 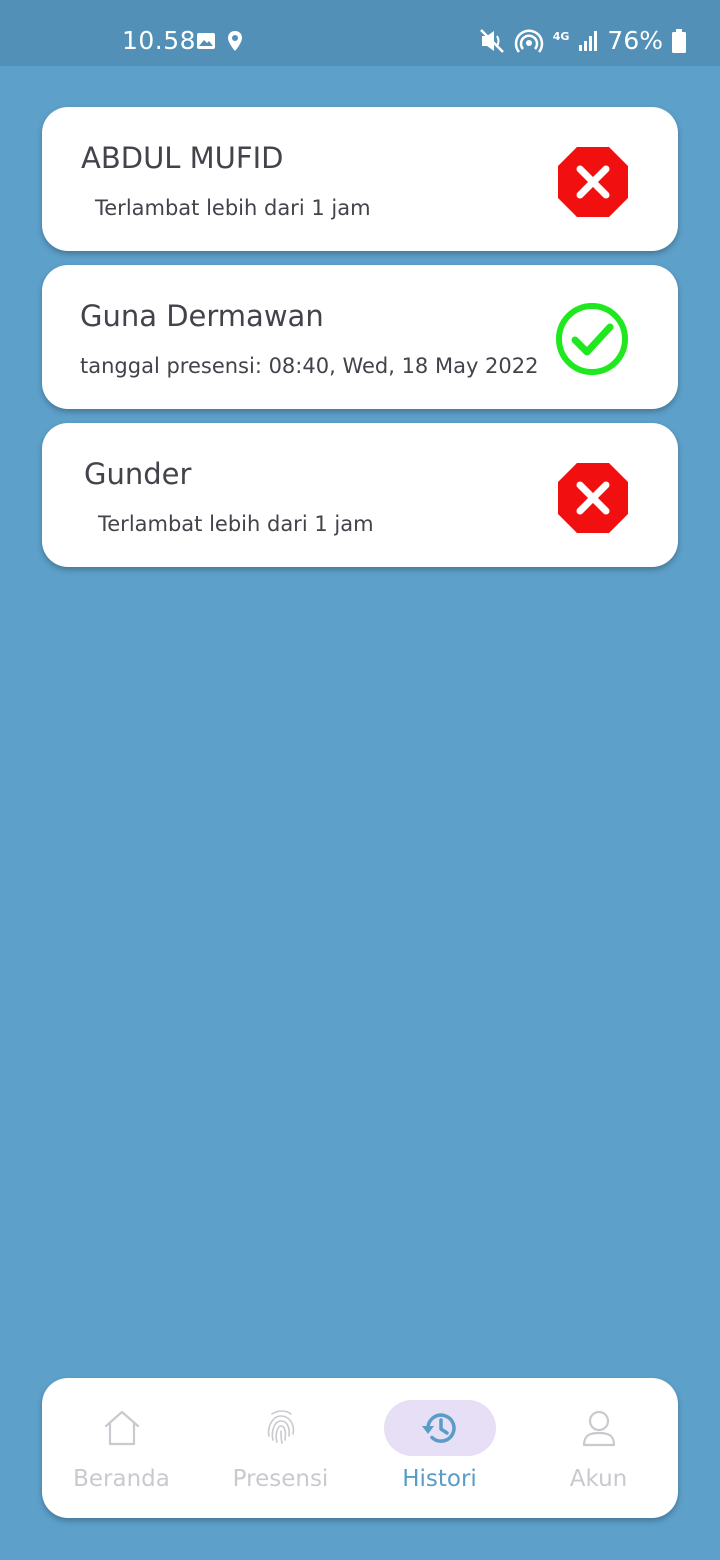 I want to click on nav-label-akun: Akun, so click(x=598, y=1479).